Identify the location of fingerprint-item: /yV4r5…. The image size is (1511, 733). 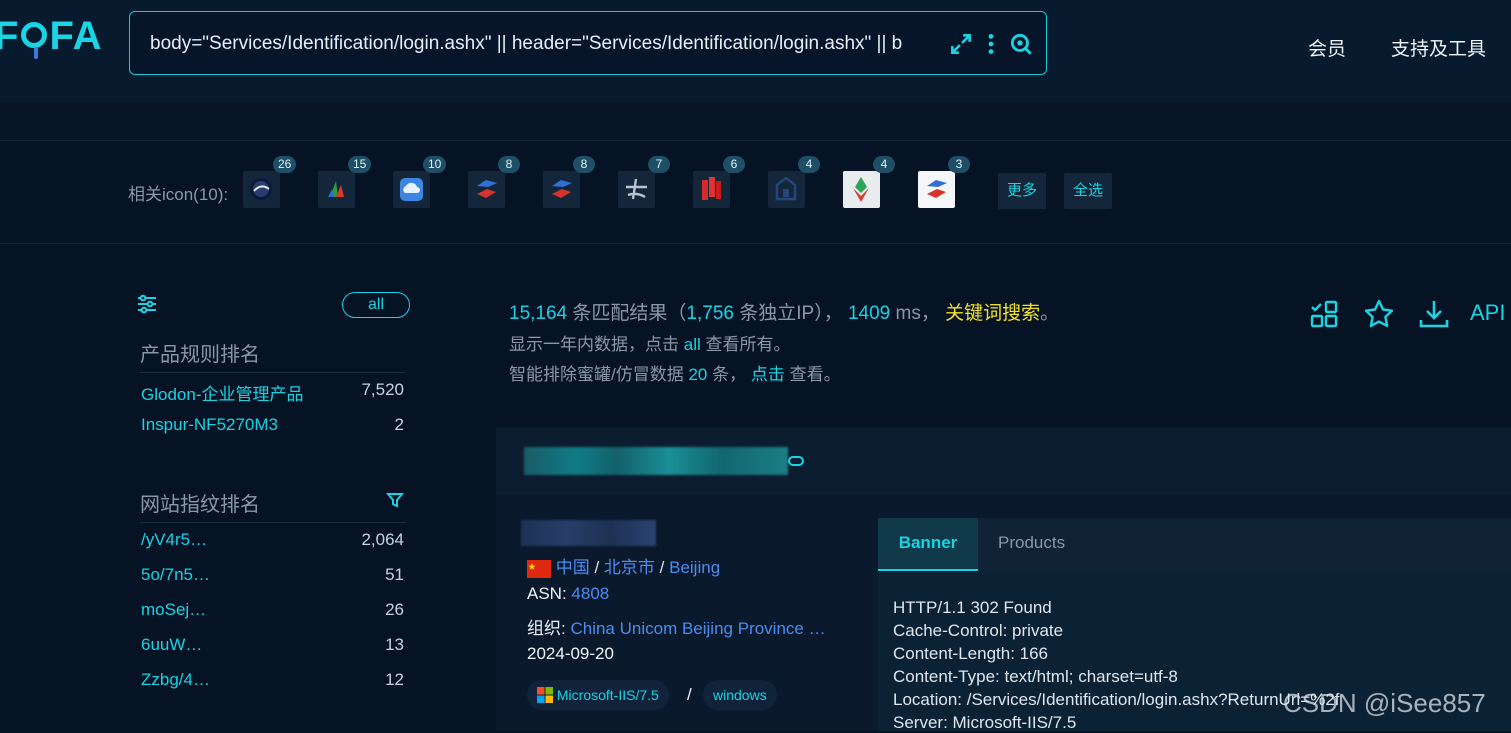
(174, 540).